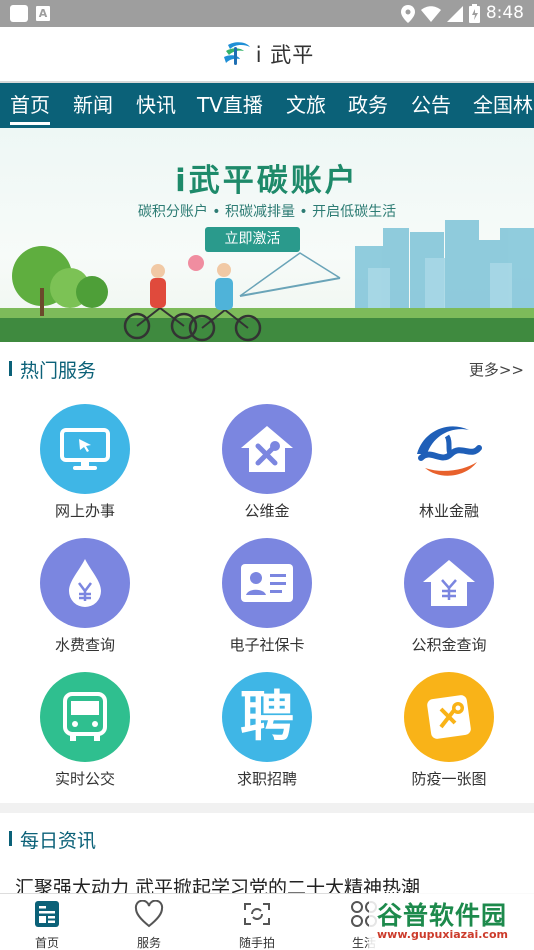  Describe the element at coordinates (267, 212) in the screenshot. I see `banner-subtitle: 碳积分账户 • 积碳减排量 • 开启低碳生活` at that location.